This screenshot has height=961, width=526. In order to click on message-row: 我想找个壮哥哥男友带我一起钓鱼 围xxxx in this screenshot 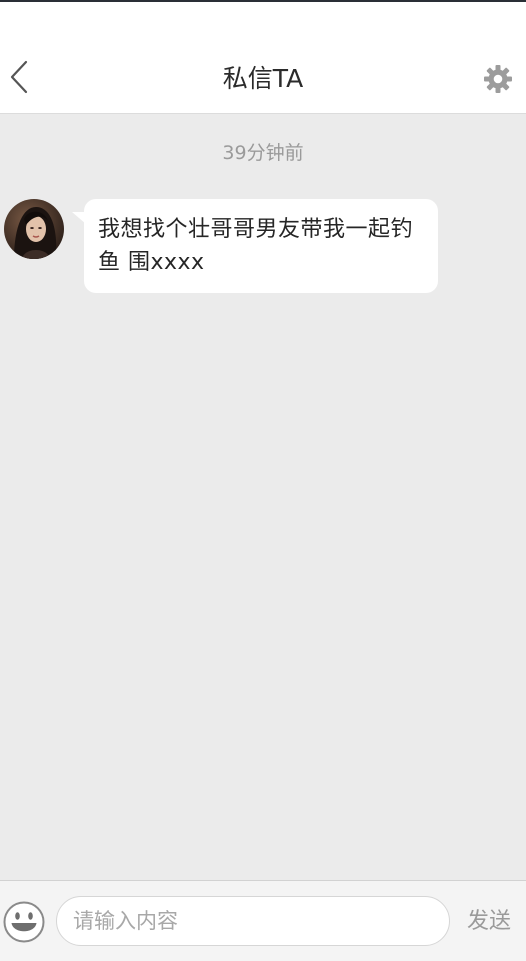, I will do `click(263, 246)`.